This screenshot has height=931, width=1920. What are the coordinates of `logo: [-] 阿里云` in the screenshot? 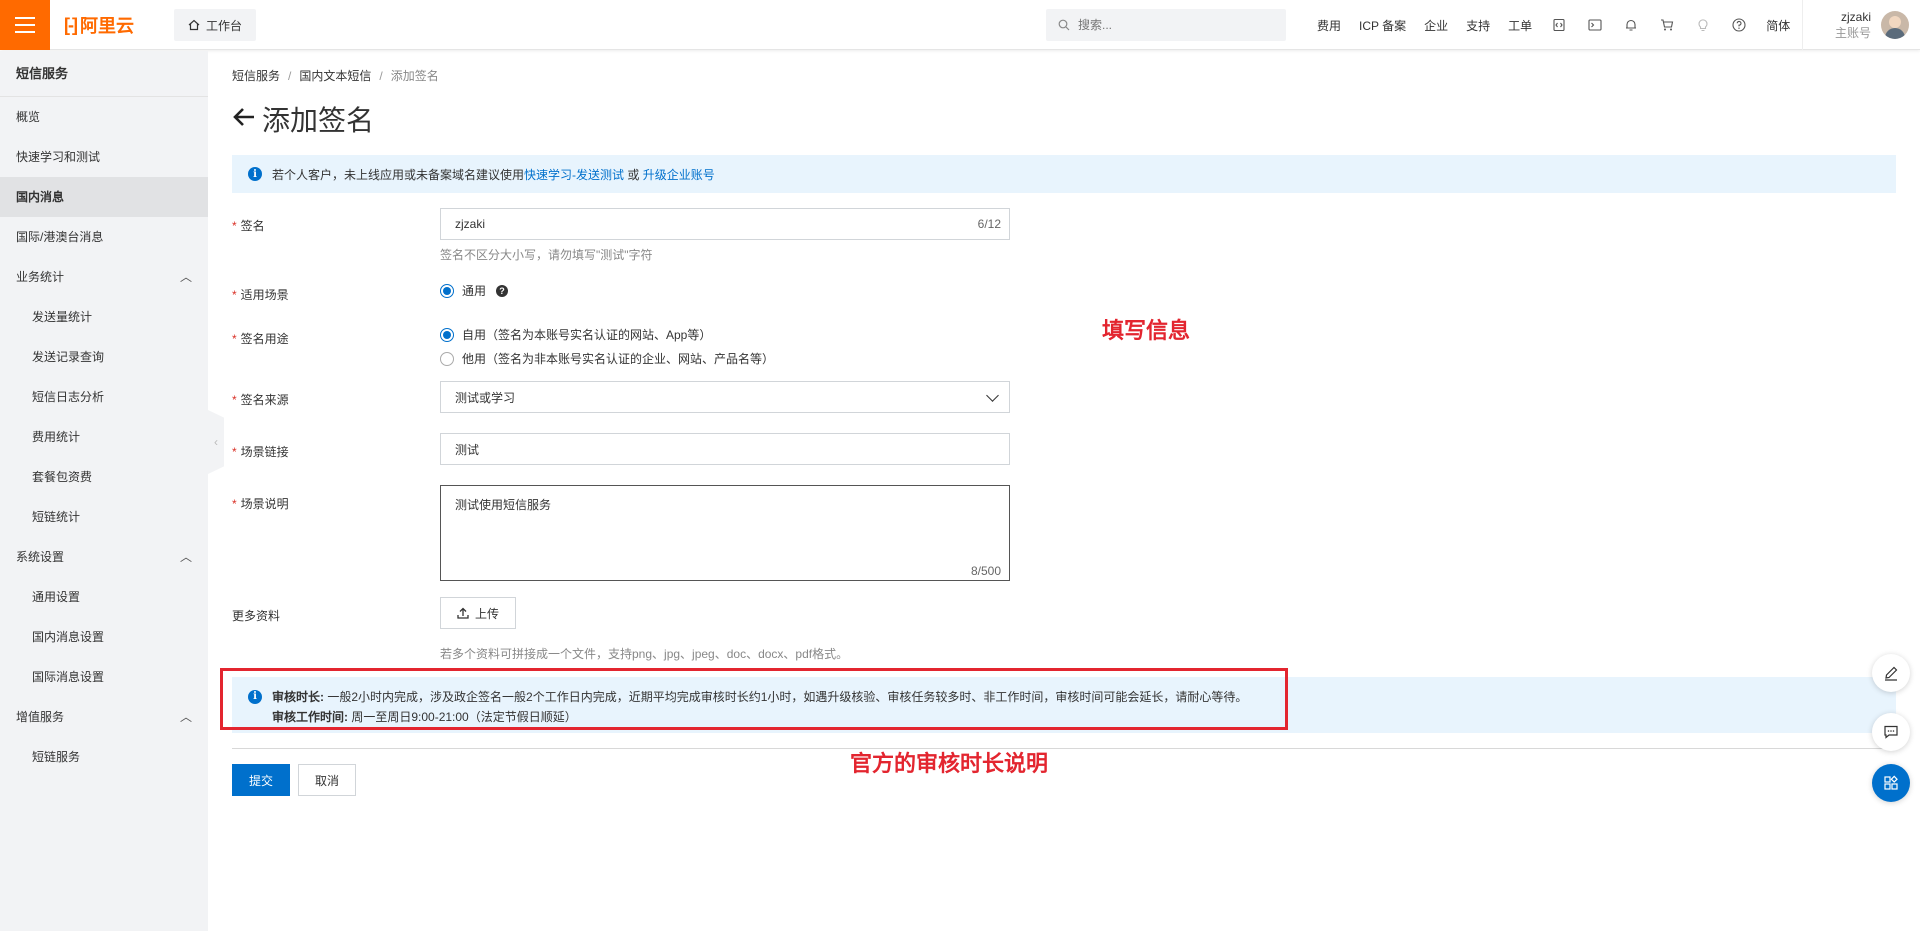 It's located at (99, 25).